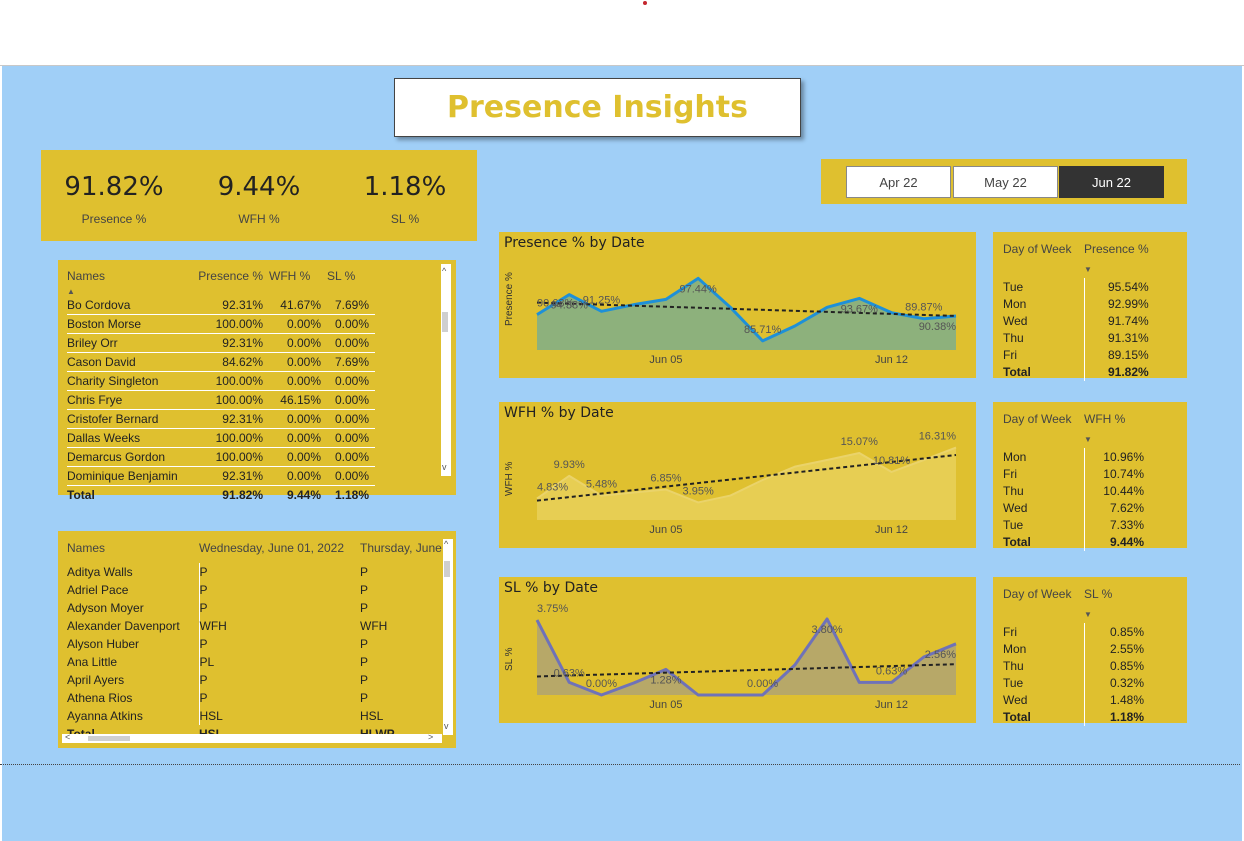  I want to click on table-row: Wed 91.74%, so click(1079, 320).